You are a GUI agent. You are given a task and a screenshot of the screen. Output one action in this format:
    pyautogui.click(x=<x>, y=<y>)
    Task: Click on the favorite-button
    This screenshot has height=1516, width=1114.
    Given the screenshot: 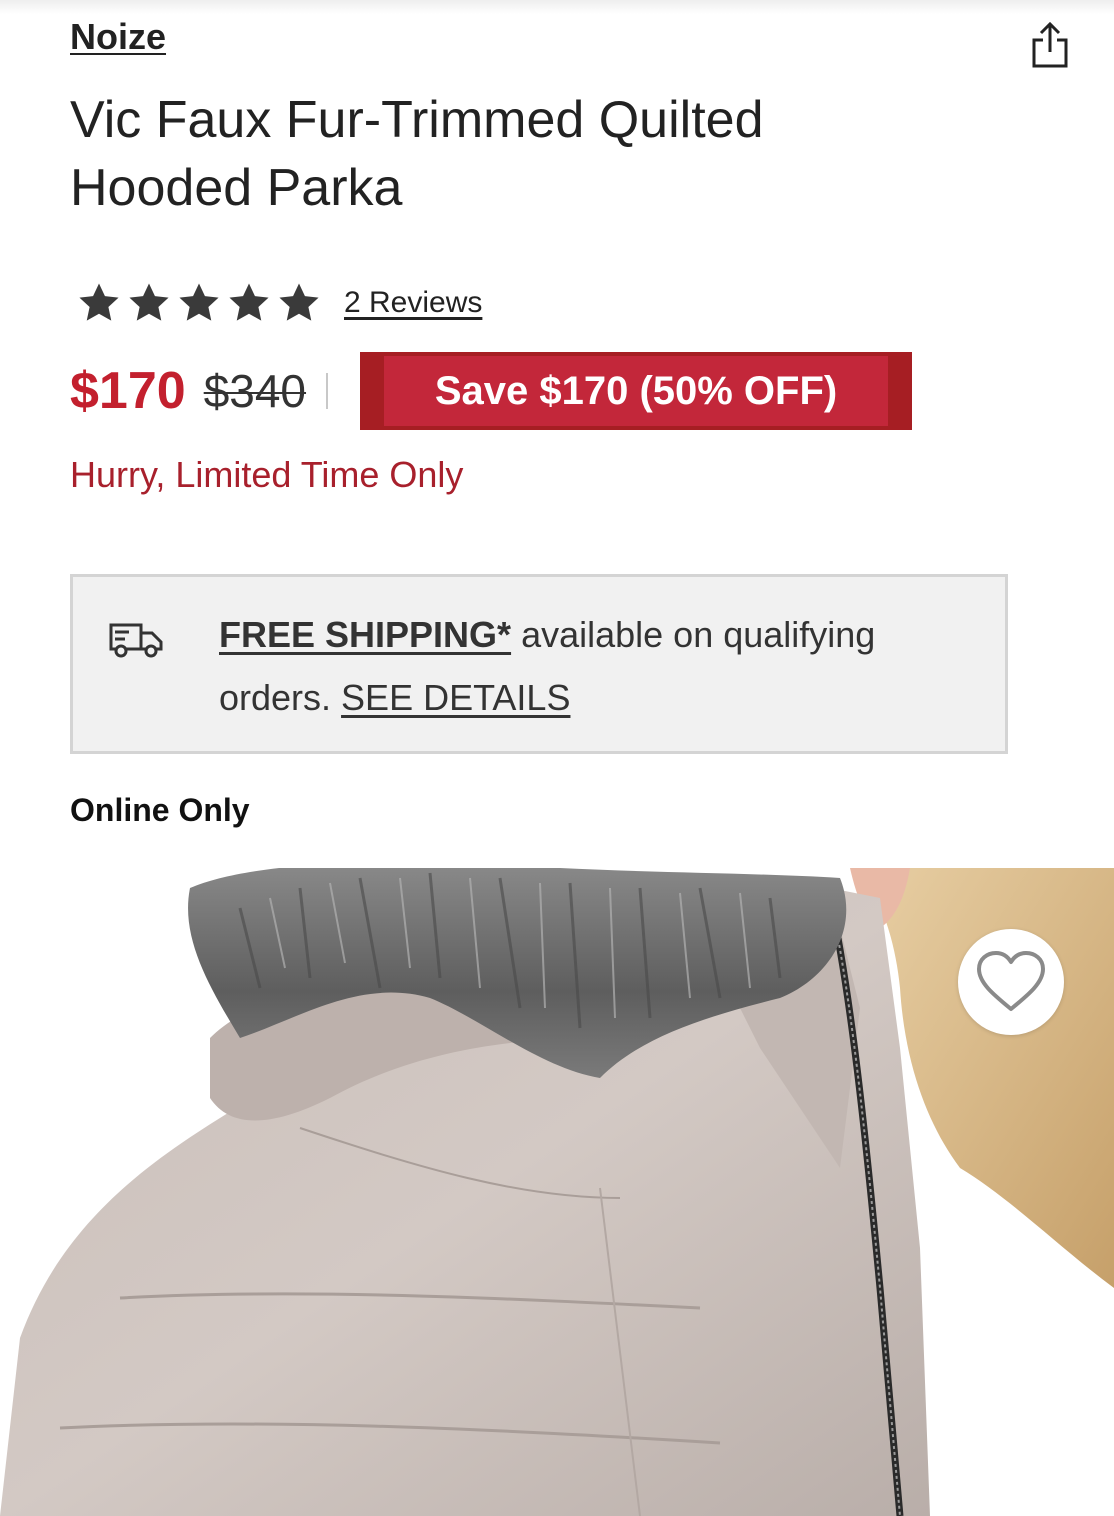 What is the action you would take?
    pyautogui.click(x=1011, y=982)
    